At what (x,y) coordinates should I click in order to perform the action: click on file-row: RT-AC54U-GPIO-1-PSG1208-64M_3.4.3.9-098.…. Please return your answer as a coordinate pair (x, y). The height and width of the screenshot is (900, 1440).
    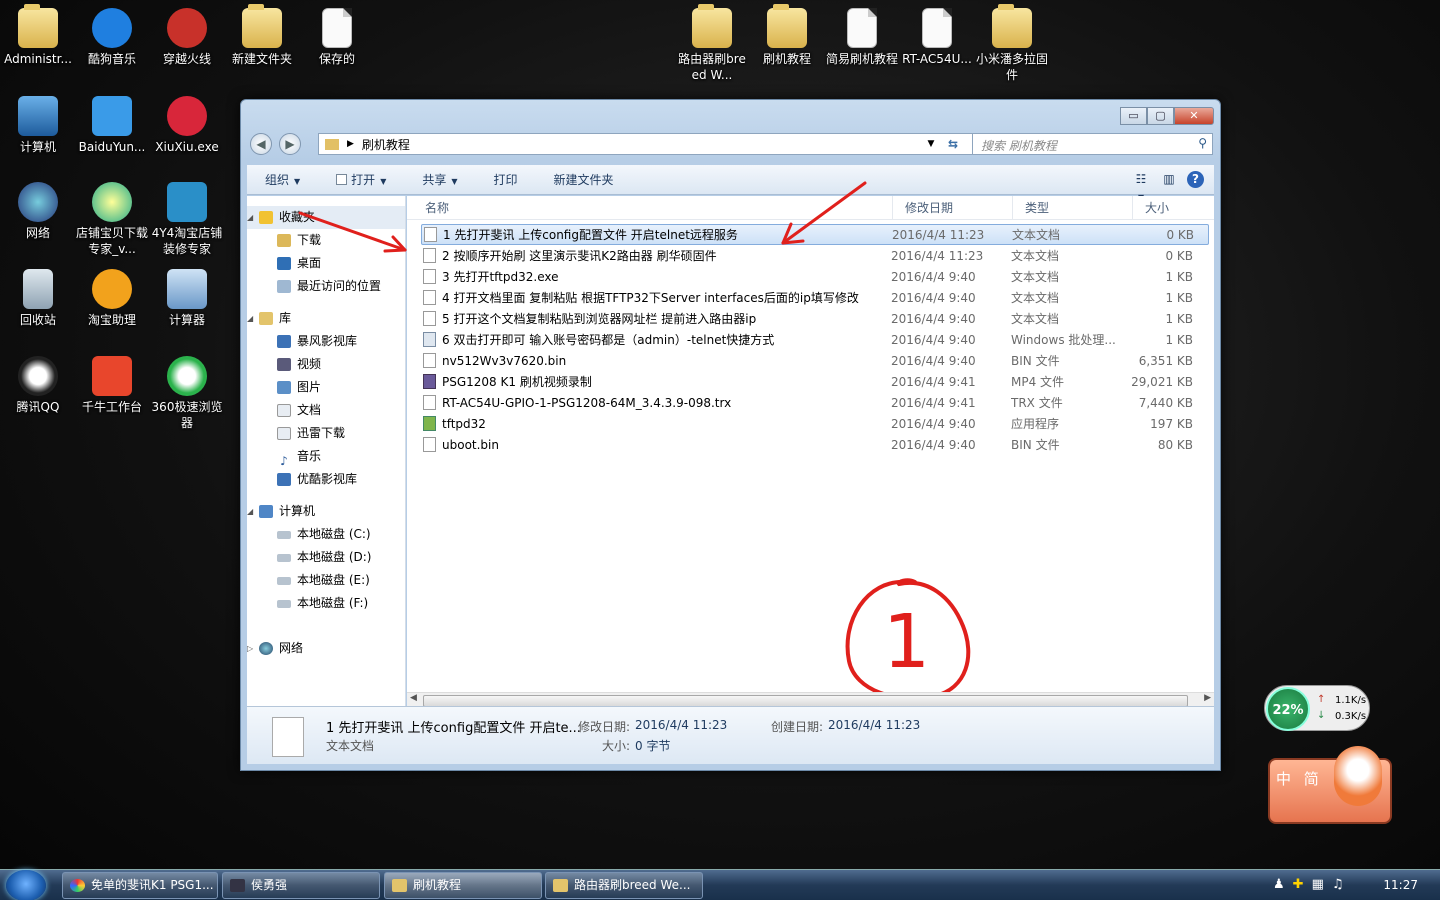
    Looking at the image, I should click on (817, 402).